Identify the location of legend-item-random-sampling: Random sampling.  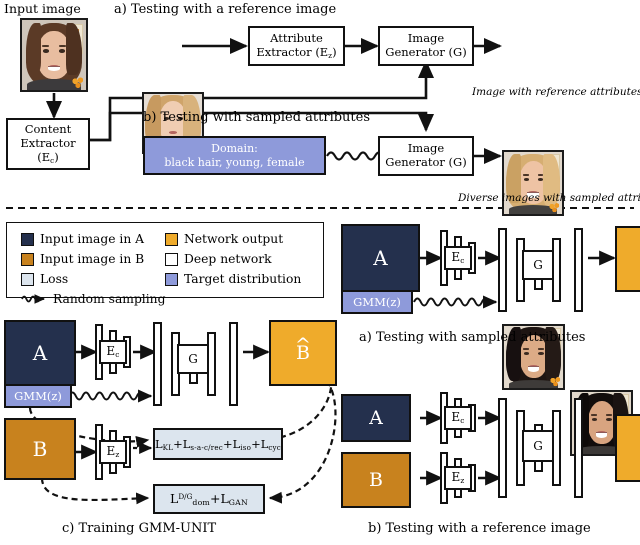
(93, 299).